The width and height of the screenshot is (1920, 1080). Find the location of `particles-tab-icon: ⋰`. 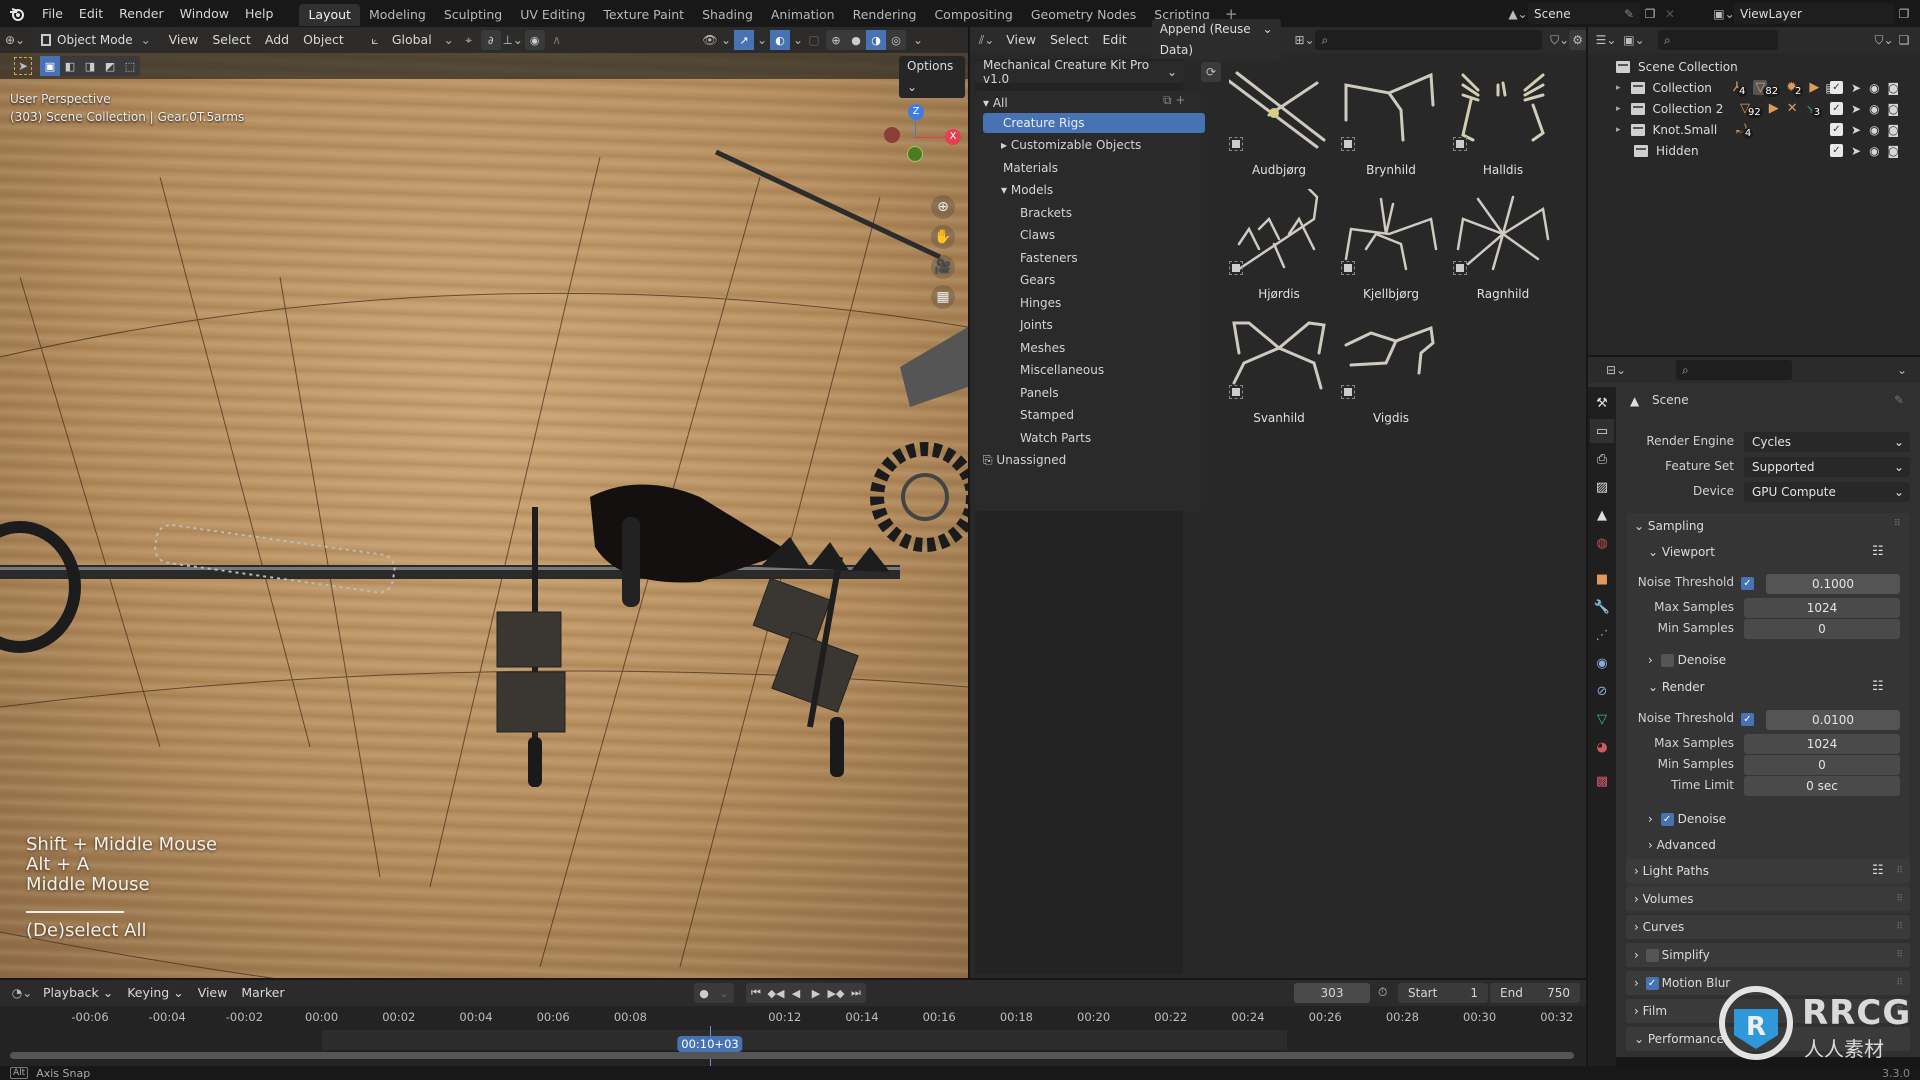

particles-tab-icon: ⋰ is located at coordinates (1602, 635).